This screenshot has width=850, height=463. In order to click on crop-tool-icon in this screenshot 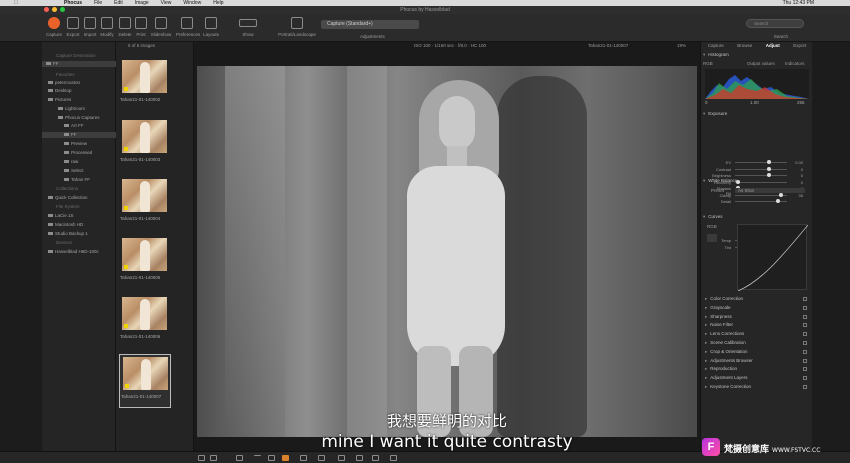, I will do `click(239, 458)`.